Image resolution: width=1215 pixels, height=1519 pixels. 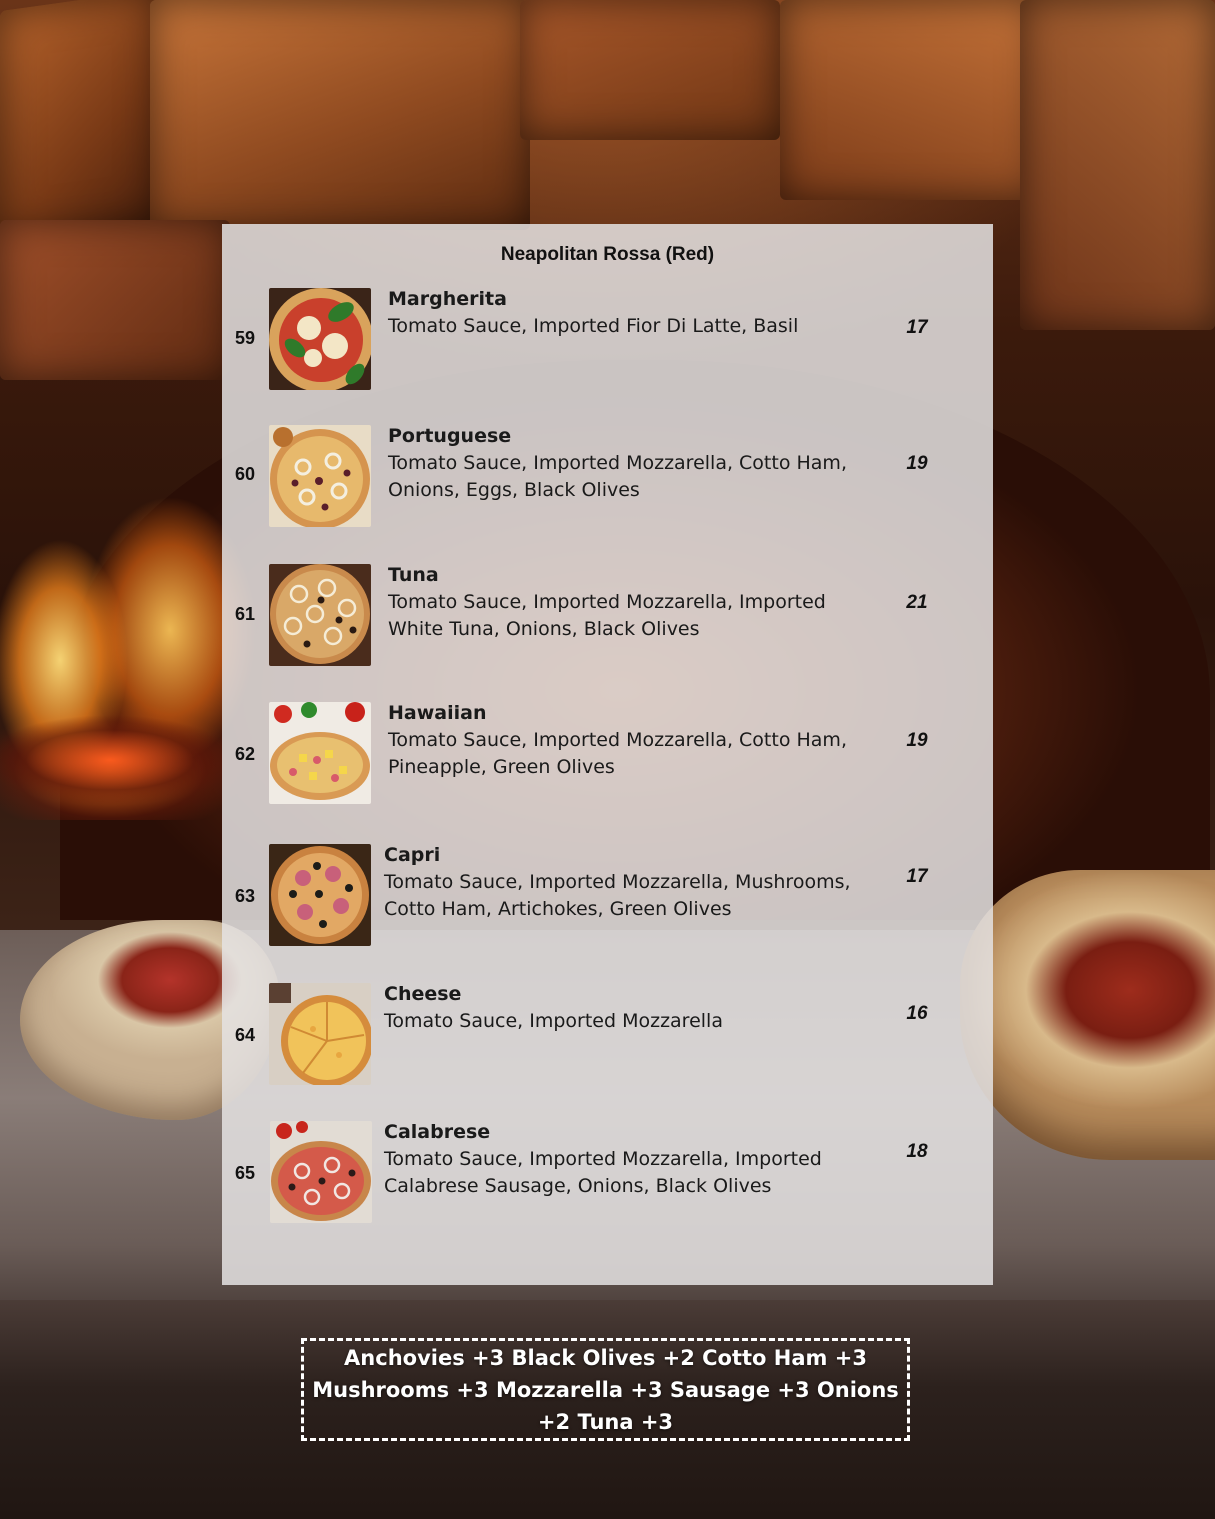 What do you see at coordinates (245, 896) in the screenshot?
I see `item-number: 63` at bounding box center [245, 896].